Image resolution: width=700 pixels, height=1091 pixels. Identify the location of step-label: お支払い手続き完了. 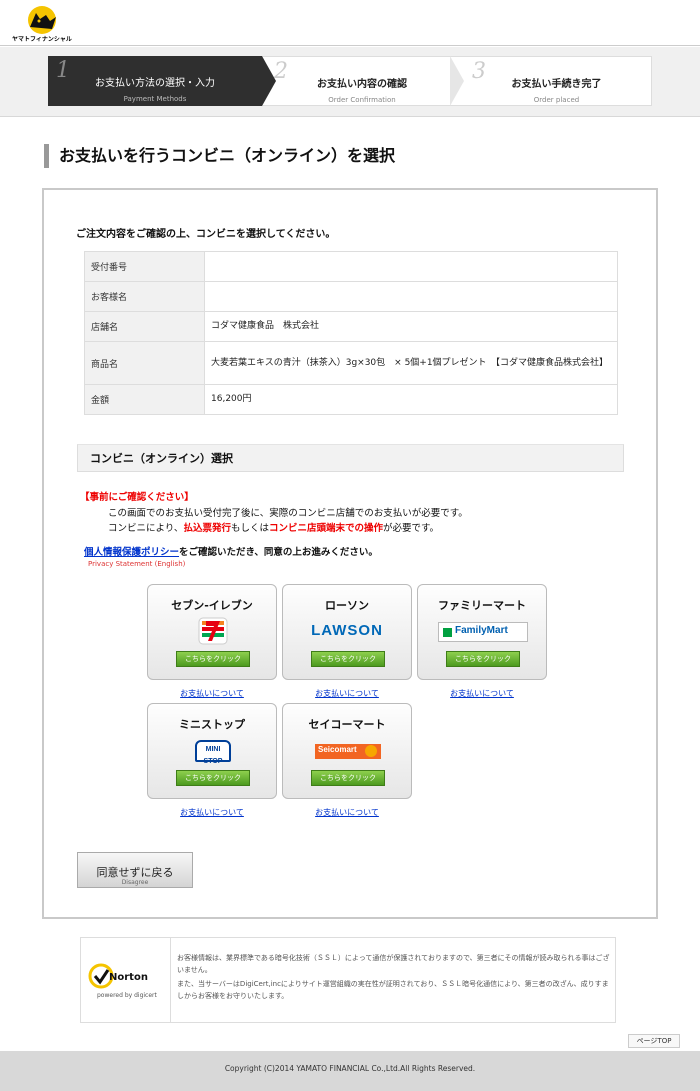
(556, 84).